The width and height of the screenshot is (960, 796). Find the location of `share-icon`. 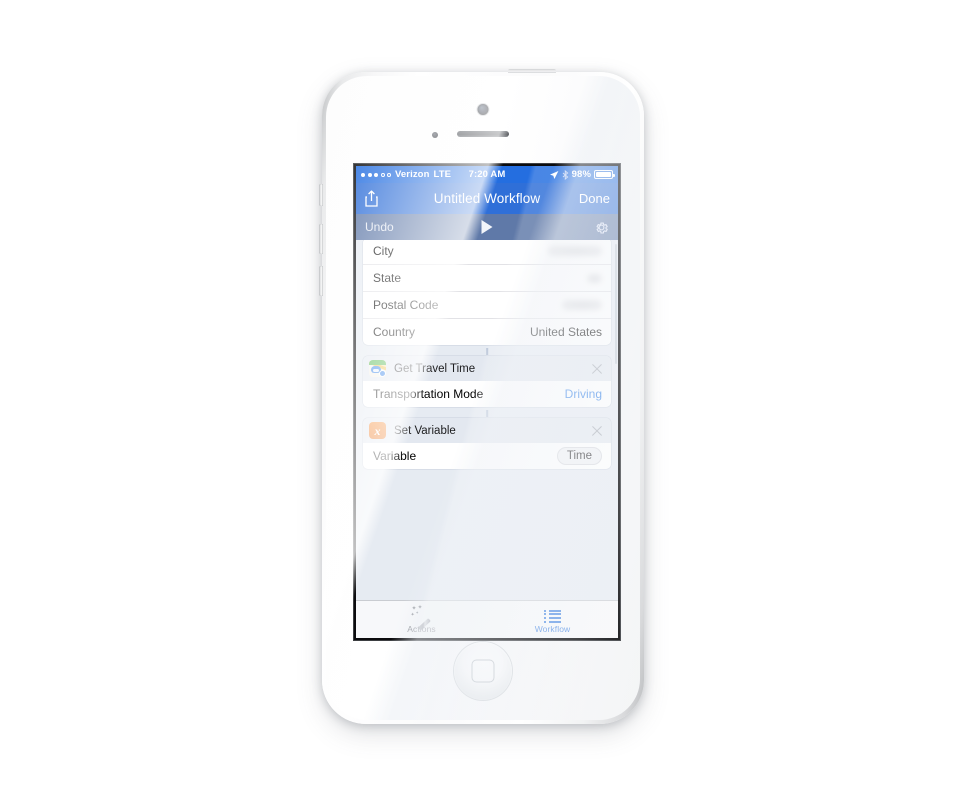

share-icon is located at coordinates (371, 198).